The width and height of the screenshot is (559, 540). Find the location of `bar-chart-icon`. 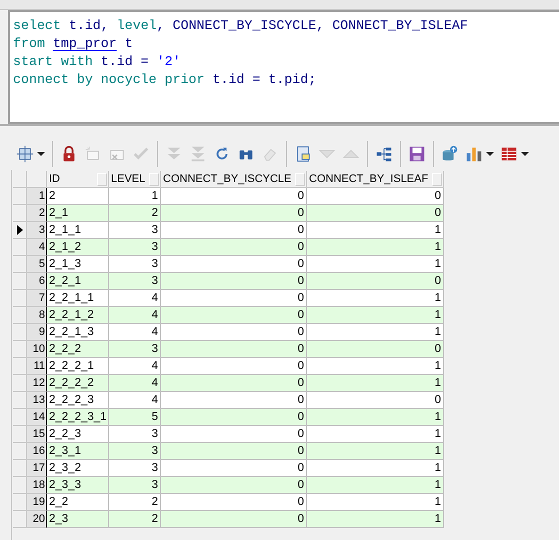

bar-chart-icon is located at coordinates (474, 154).